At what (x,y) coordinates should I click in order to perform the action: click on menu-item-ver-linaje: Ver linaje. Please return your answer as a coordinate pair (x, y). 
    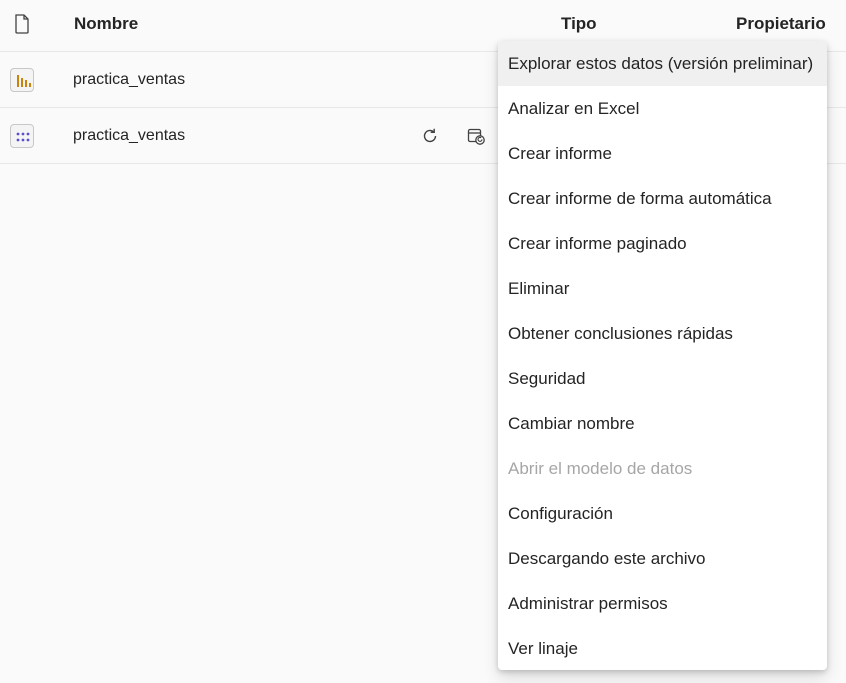
    Looking at the image, I should click on (662, 648).